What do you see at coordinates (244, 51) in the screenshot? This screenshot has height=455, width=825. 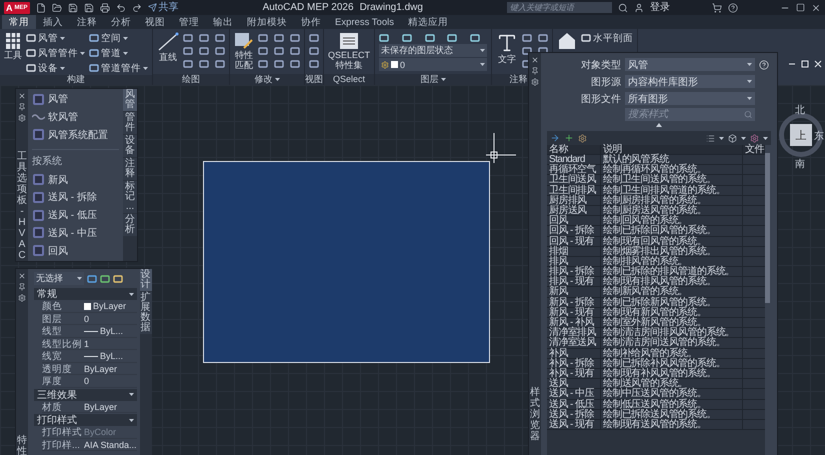 I see `ribbon-big-button: 特性 匹配` at bounding box center [244, 51].